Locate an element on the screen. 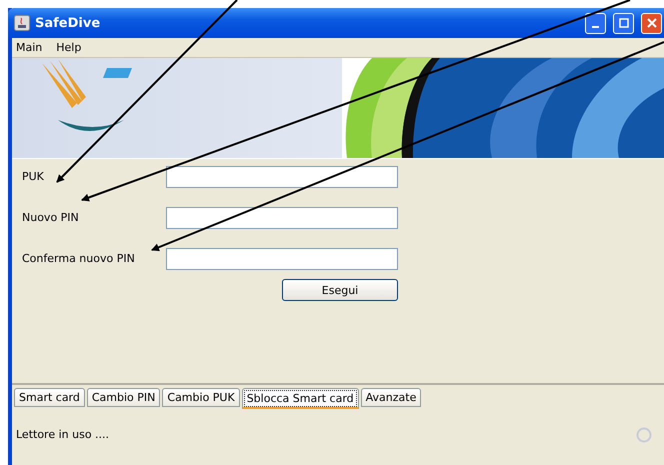 The width and height of the screenshot is (664, 465). tab: Smart card is located at coordinates (49, 397).